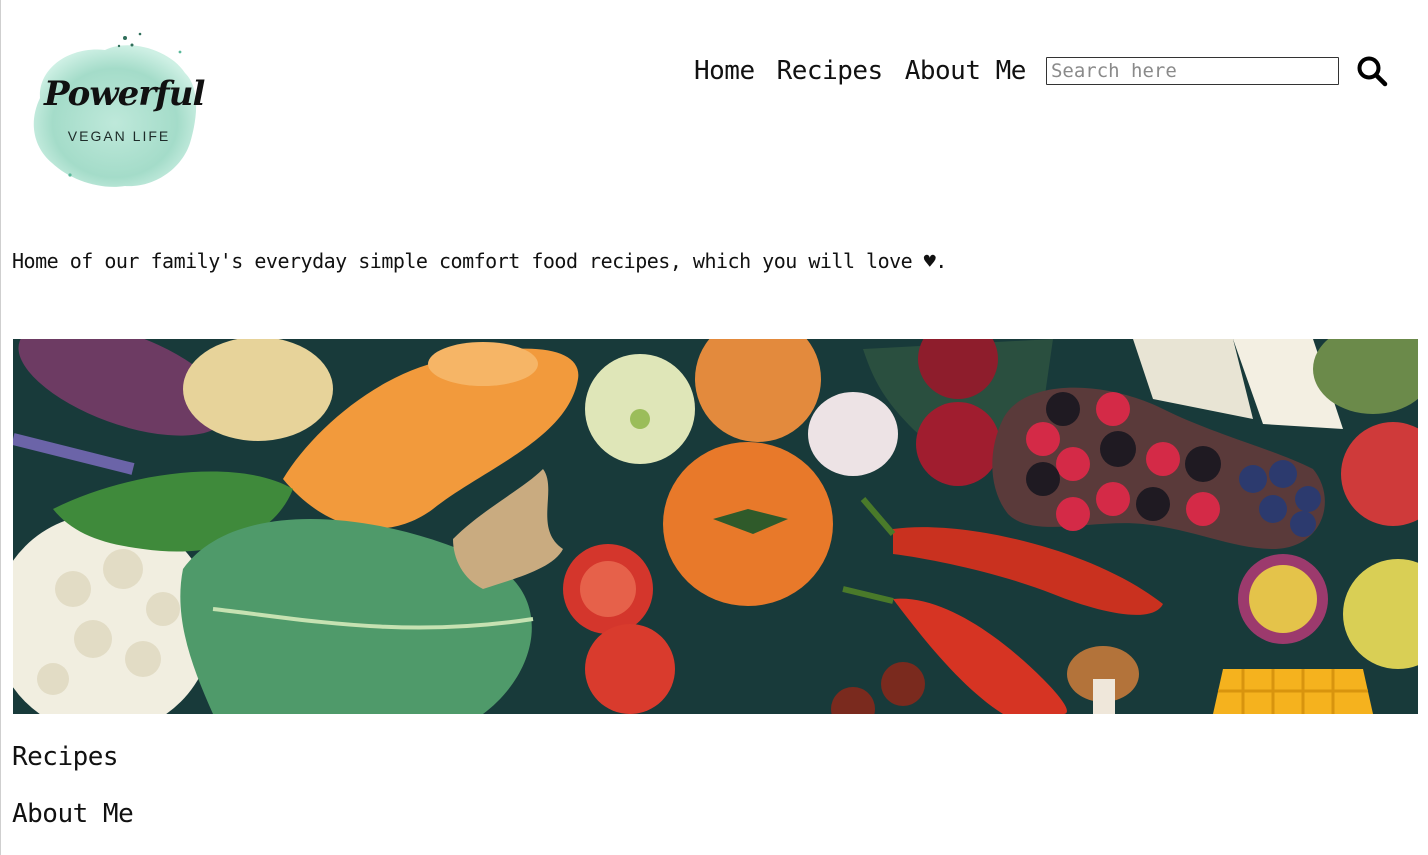 The height and width of the screenshot is (855, 1428). I want to click on search-input, so click(1192, 71).